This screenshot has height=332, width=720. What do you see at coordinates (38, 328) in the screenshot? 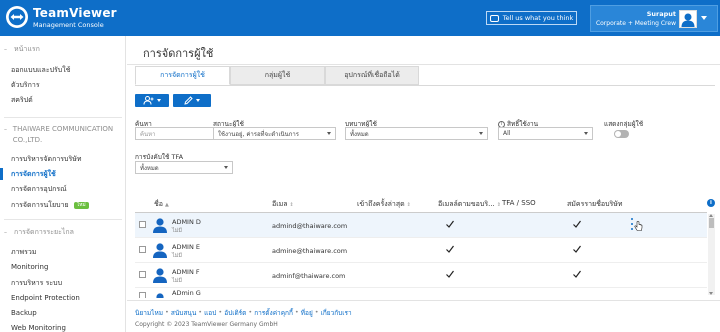
I see `sidebar-item-web-monitoring: Web Monitoring` at bounding box center [38, 328].